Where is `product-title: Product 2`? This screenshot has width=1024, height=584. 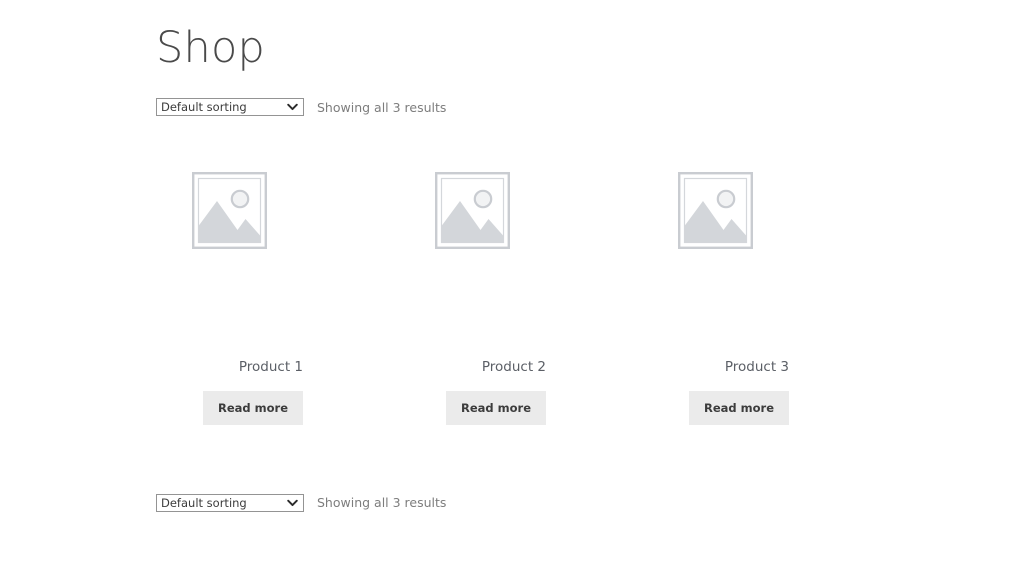 product-title: Product 2 is located at coordinates (513, 367).